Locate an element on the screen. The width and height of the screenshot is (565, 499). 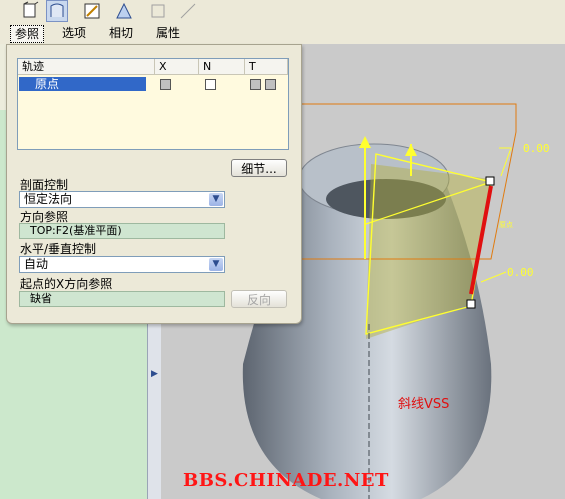
direction-ref-label: 方向参照 is located at coordinates (44, 217).